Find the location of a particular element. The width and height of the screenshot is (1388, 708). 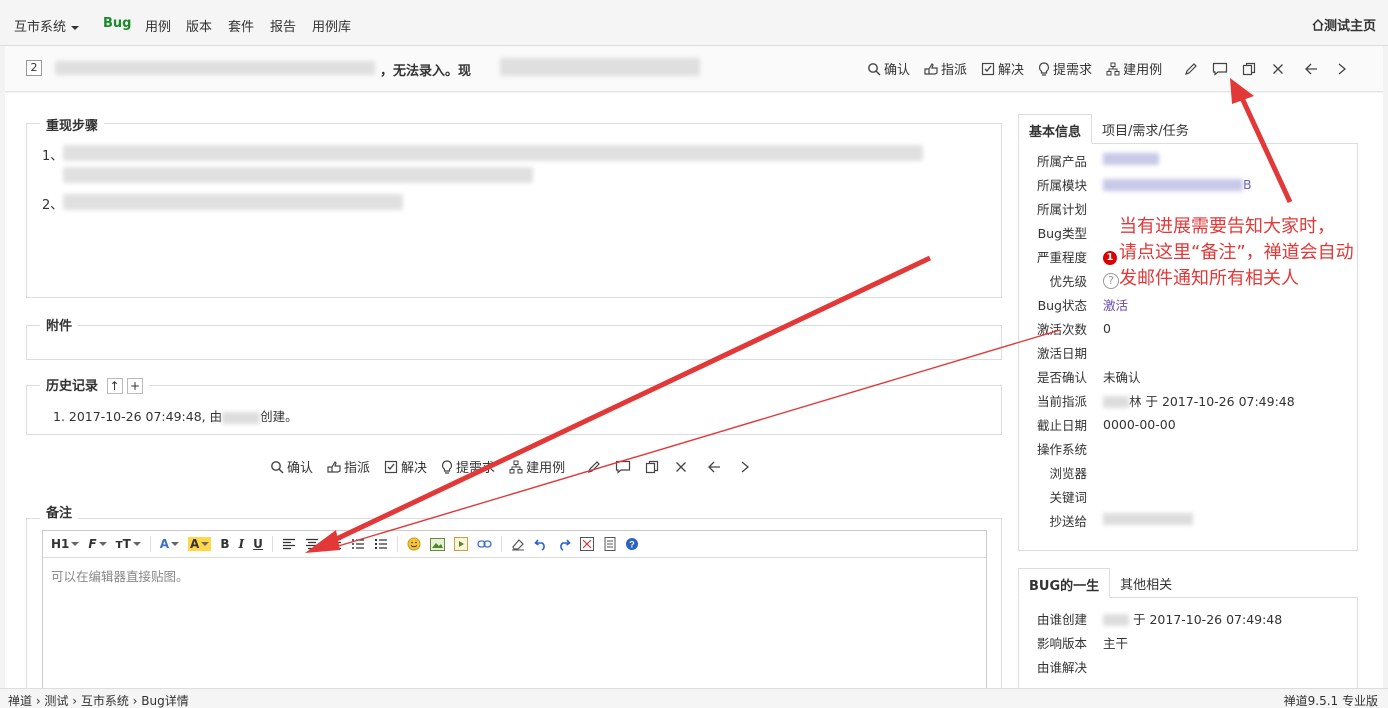

tab-other-related: 其他相关 is located at coordinates (1146, 582).